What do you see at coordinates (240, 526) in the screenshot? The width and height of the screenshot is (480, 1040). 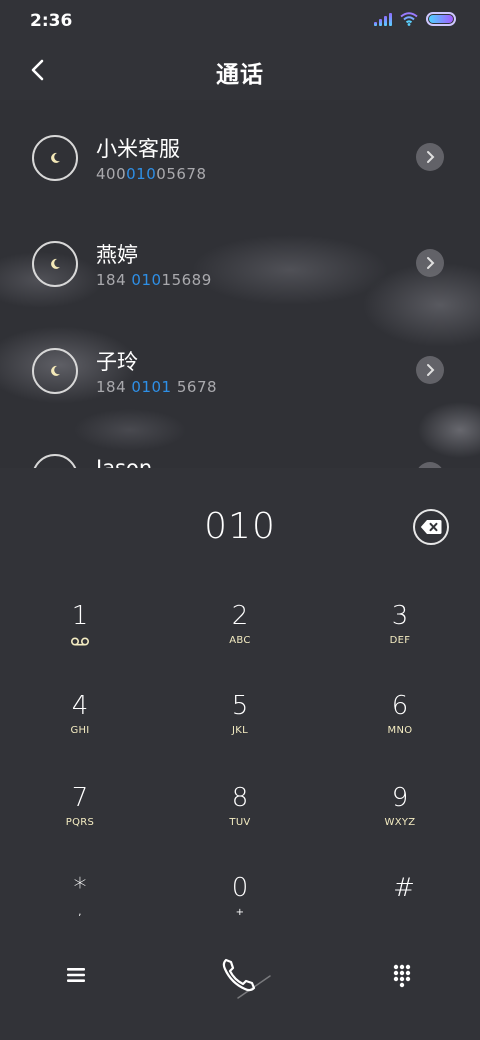 I see `dialed-number: 010` at bounding box center [240, 526].